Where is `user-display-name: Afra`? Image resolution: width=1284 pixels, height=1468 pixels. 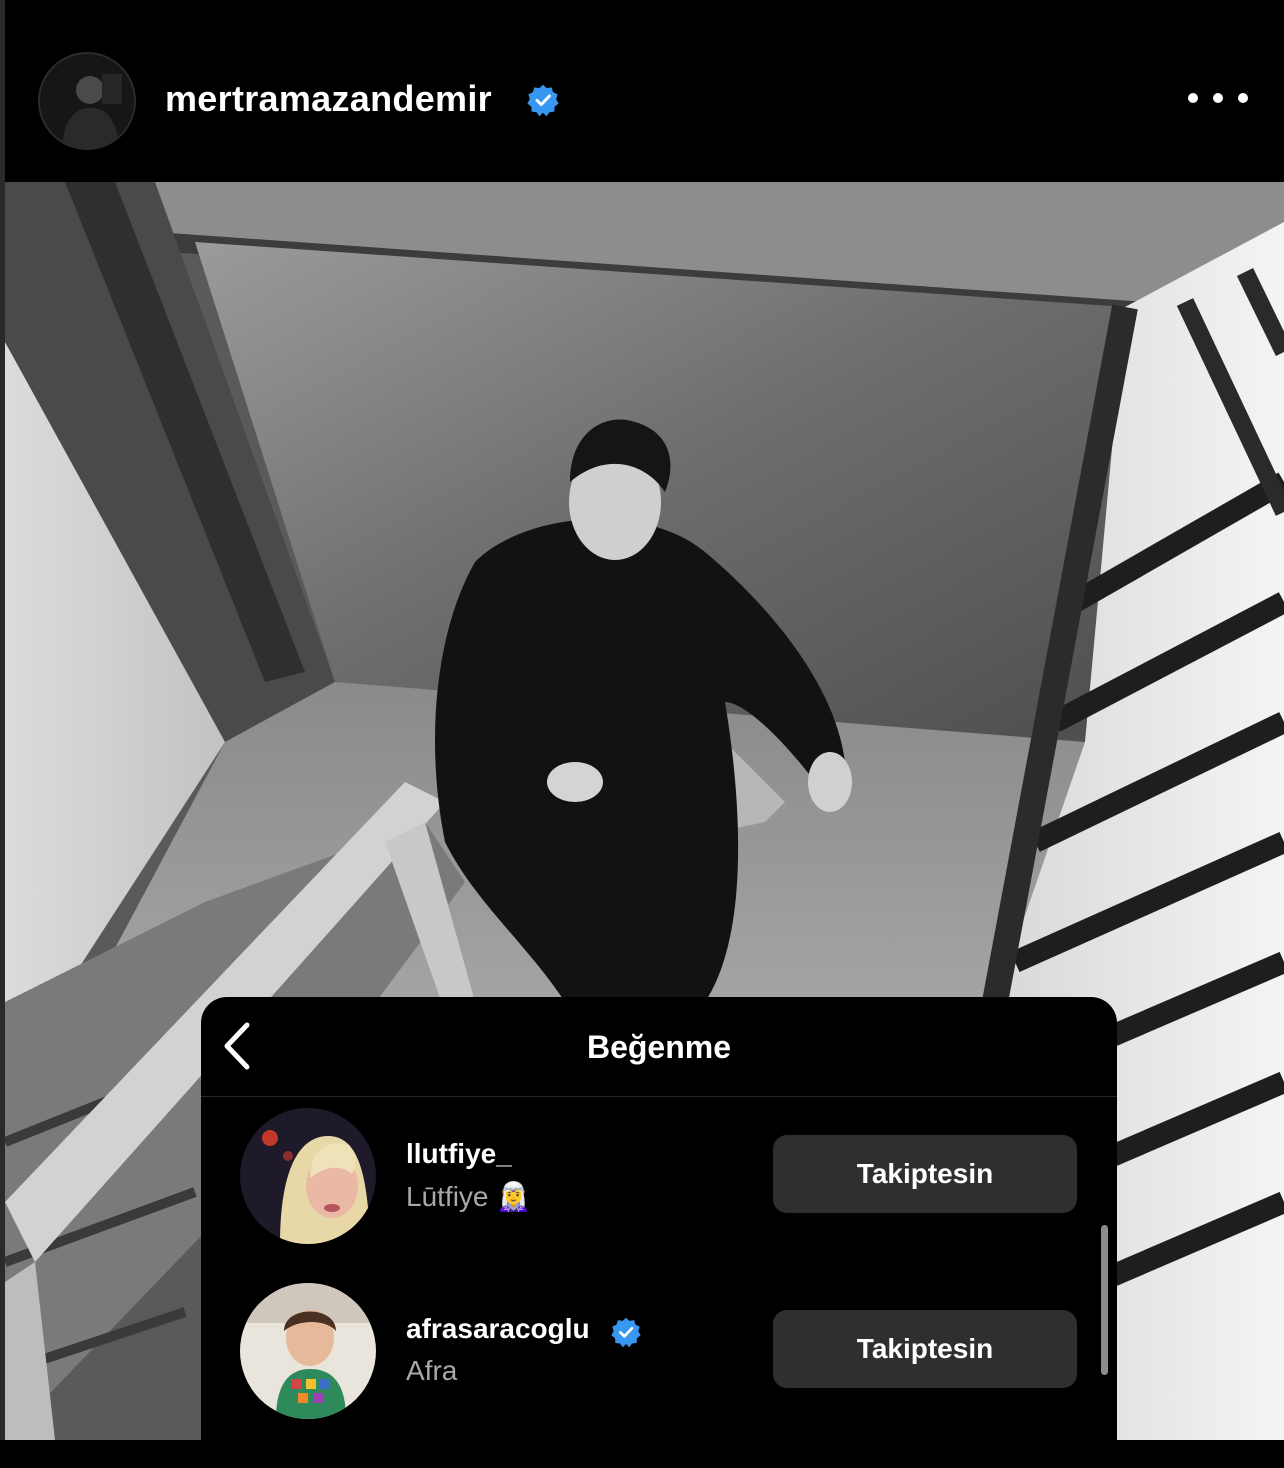 user-display-name: Afra is located at coordinates (432, 1370).